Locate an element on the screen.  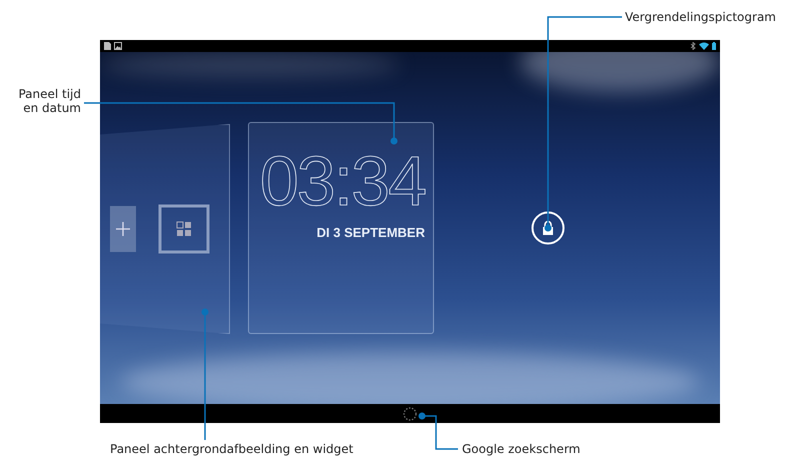
document-icon is located at coordinates (107, 46).